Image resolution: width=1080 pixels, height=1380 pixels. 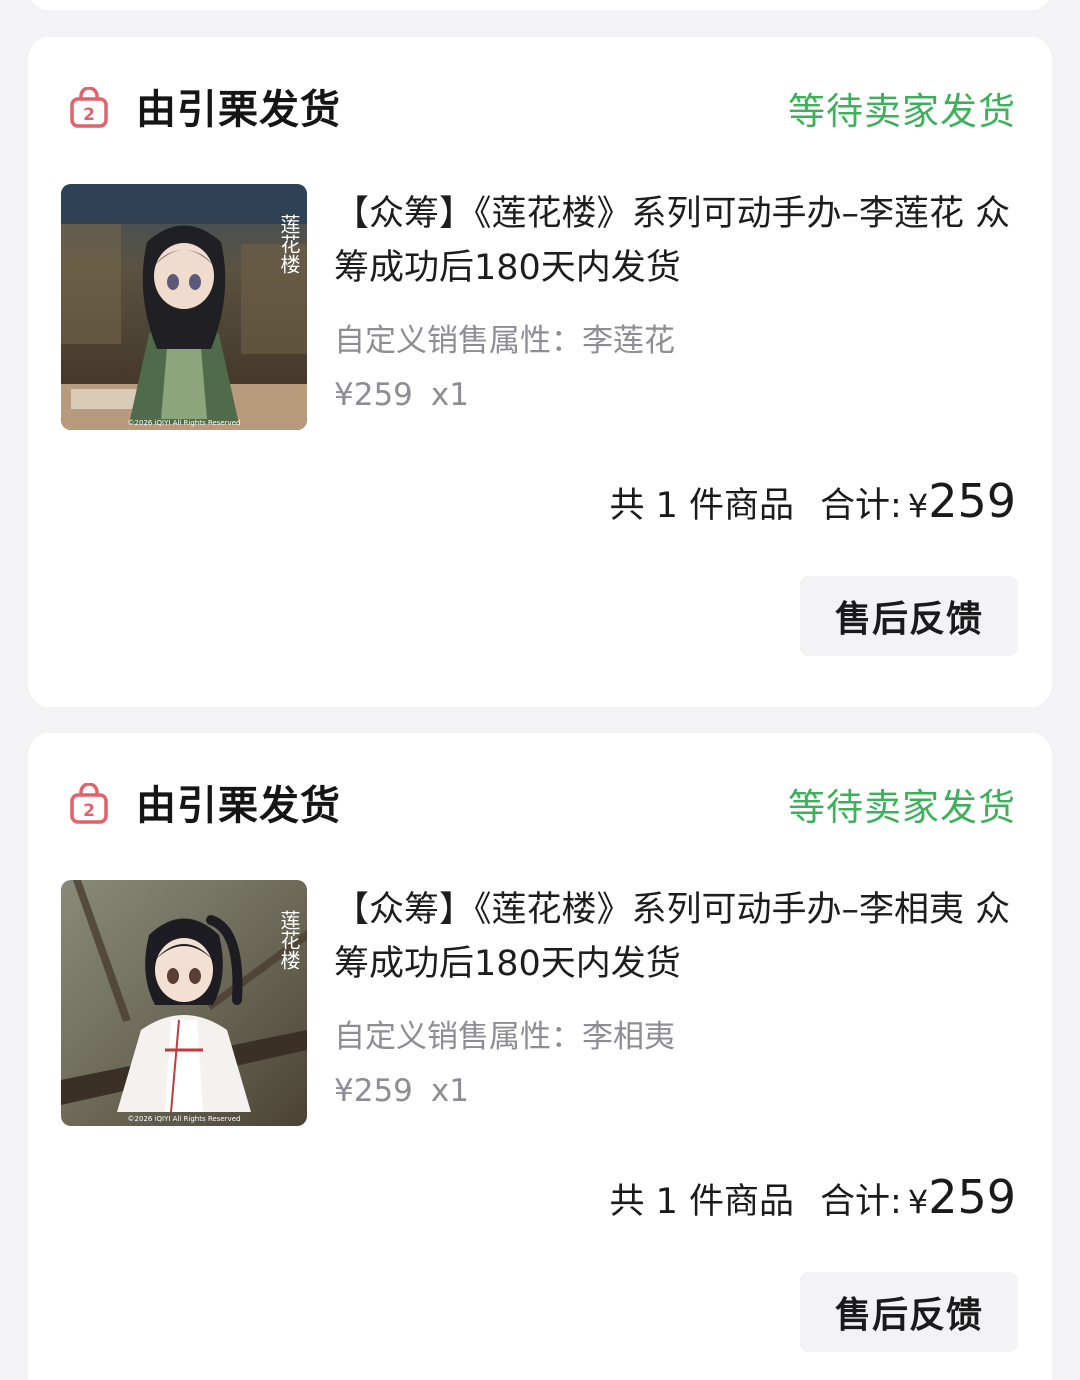 What do you see at coordinates (679, 937) in the screenshot?
I see `product-title: 【众筹】《莲花楼》系列可动手办–李相夷 众筹成功后180天内发货` at bounding box center [679, 937].